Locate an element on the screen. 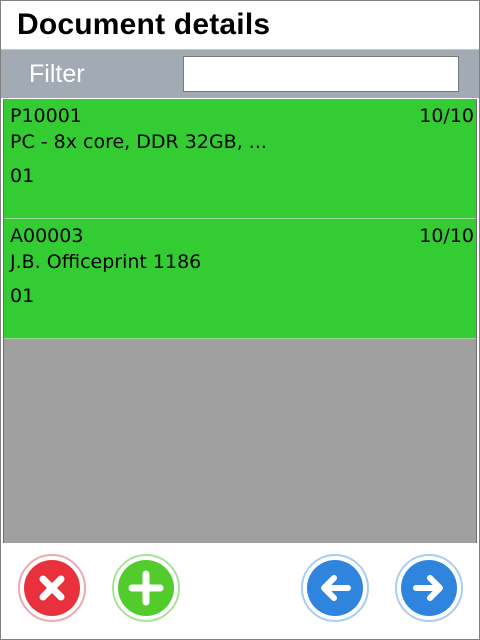 This screenshot has width=480, height=640. filter-input is located at coordinates (321, 74).